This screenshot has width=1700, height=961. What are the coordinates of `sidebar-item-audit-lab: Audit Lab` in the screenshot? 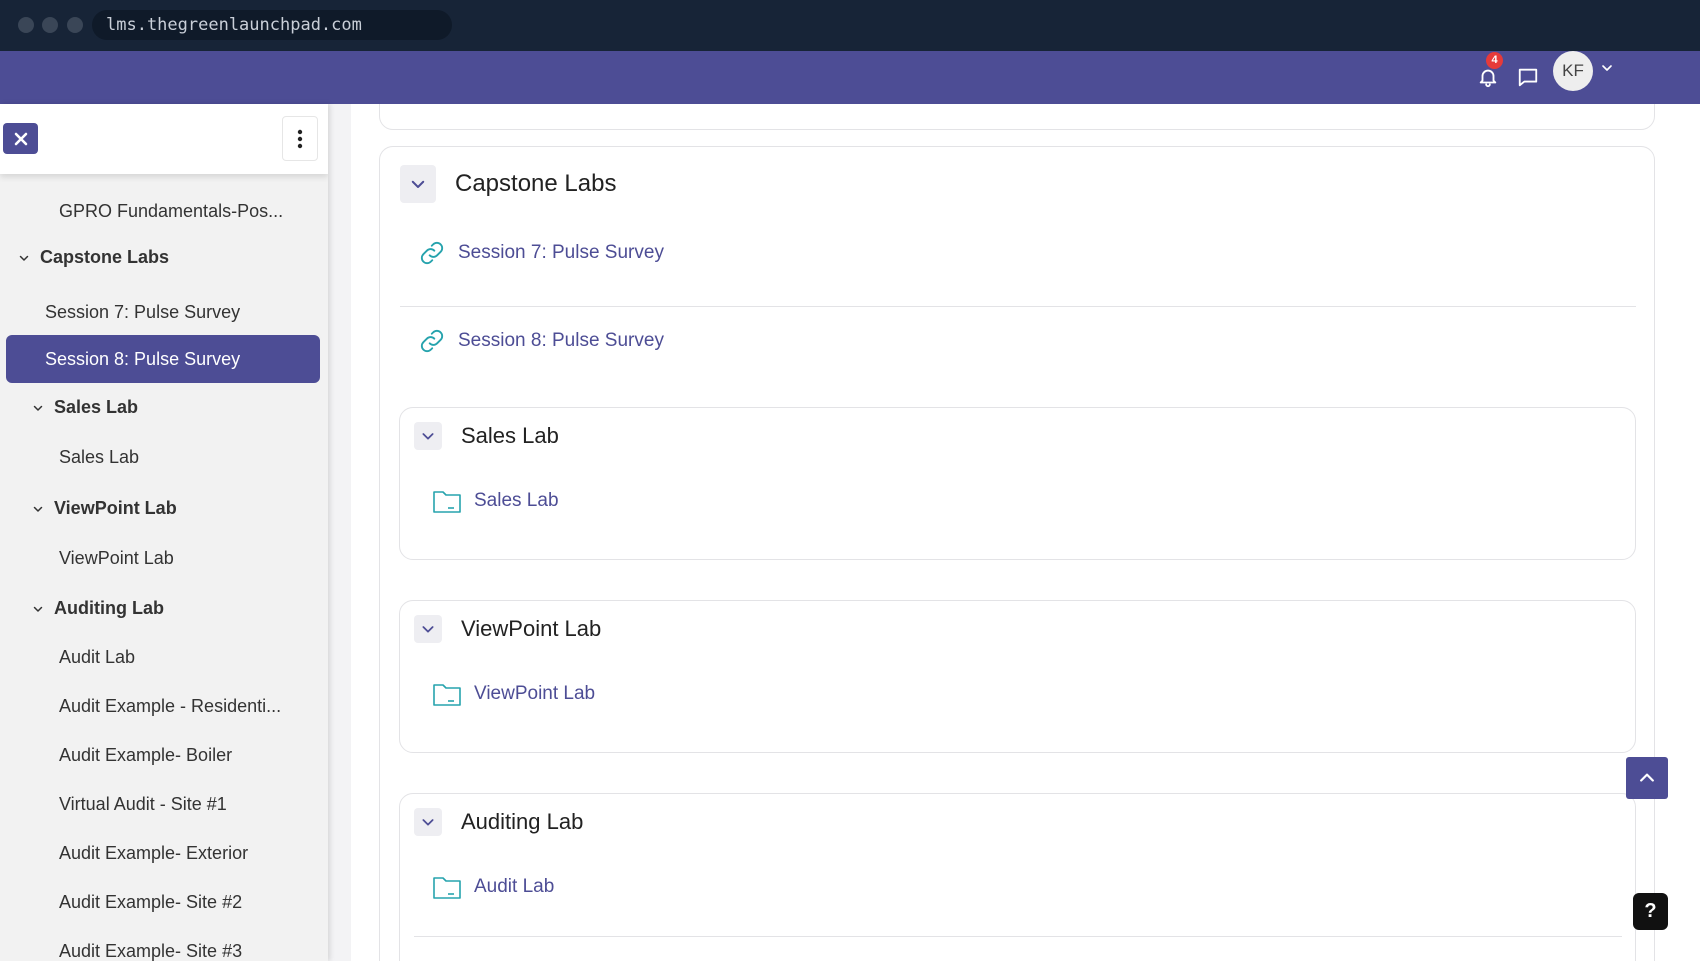 It's located at (97, 657).